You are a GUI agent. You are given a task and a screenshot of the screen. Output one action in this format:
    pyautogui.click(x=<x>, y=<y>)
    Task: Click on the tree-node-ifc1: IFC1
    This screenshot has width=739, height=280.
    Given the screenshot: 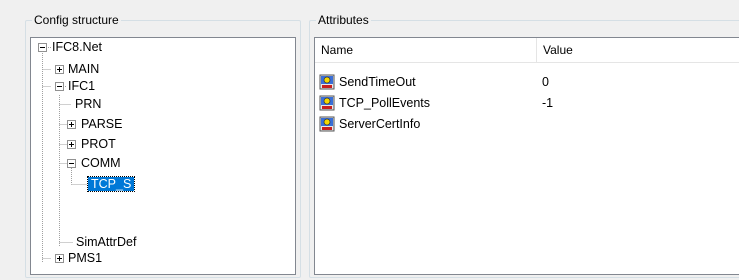 What is the action you would take?
    pyautogui.click(x=81, y=86)
    